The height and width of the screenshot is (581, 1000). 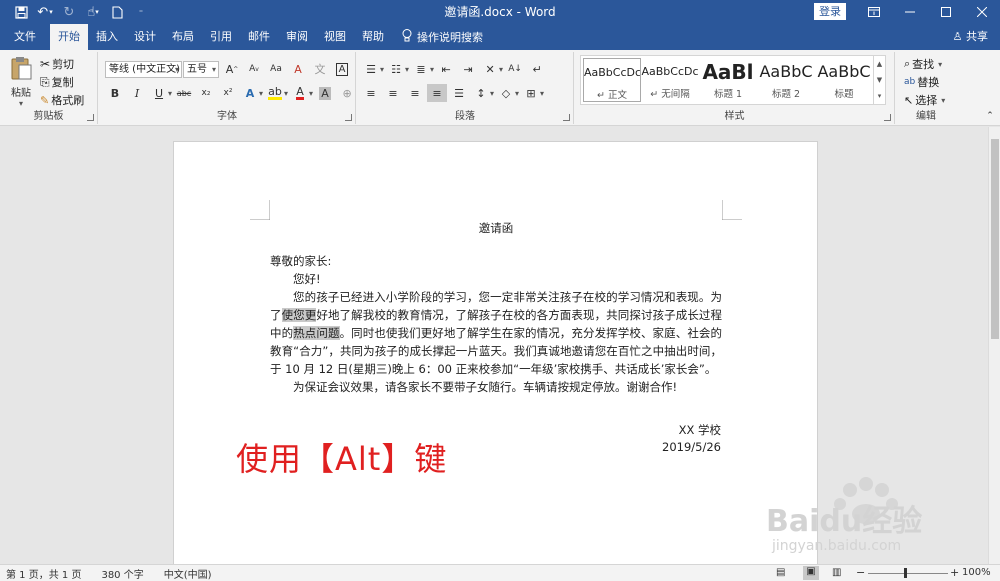 I want to click on enclose-characters-icon: A, so click(x=342, y=69).